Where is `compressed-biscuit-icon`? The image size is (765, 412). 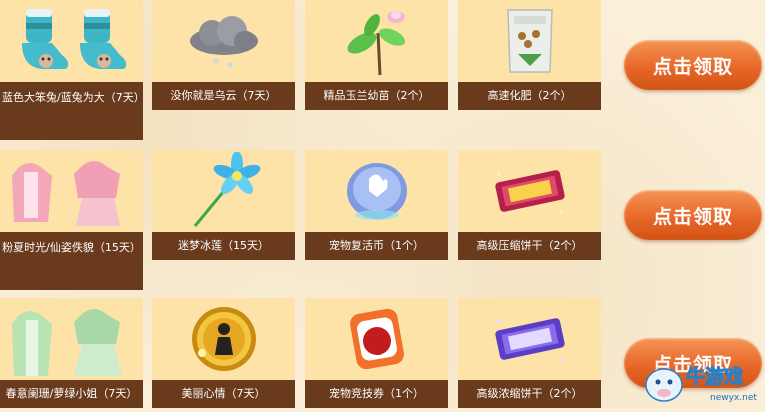 compressed-biscuit-icon is located at coordinates (529, 191).